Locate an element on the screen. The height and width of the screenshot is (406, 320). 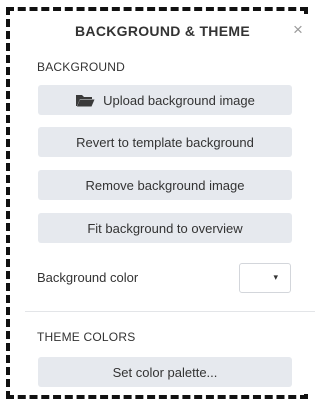
panel-title: BACKGROUND & THEME is located at coordinates (162, 31).